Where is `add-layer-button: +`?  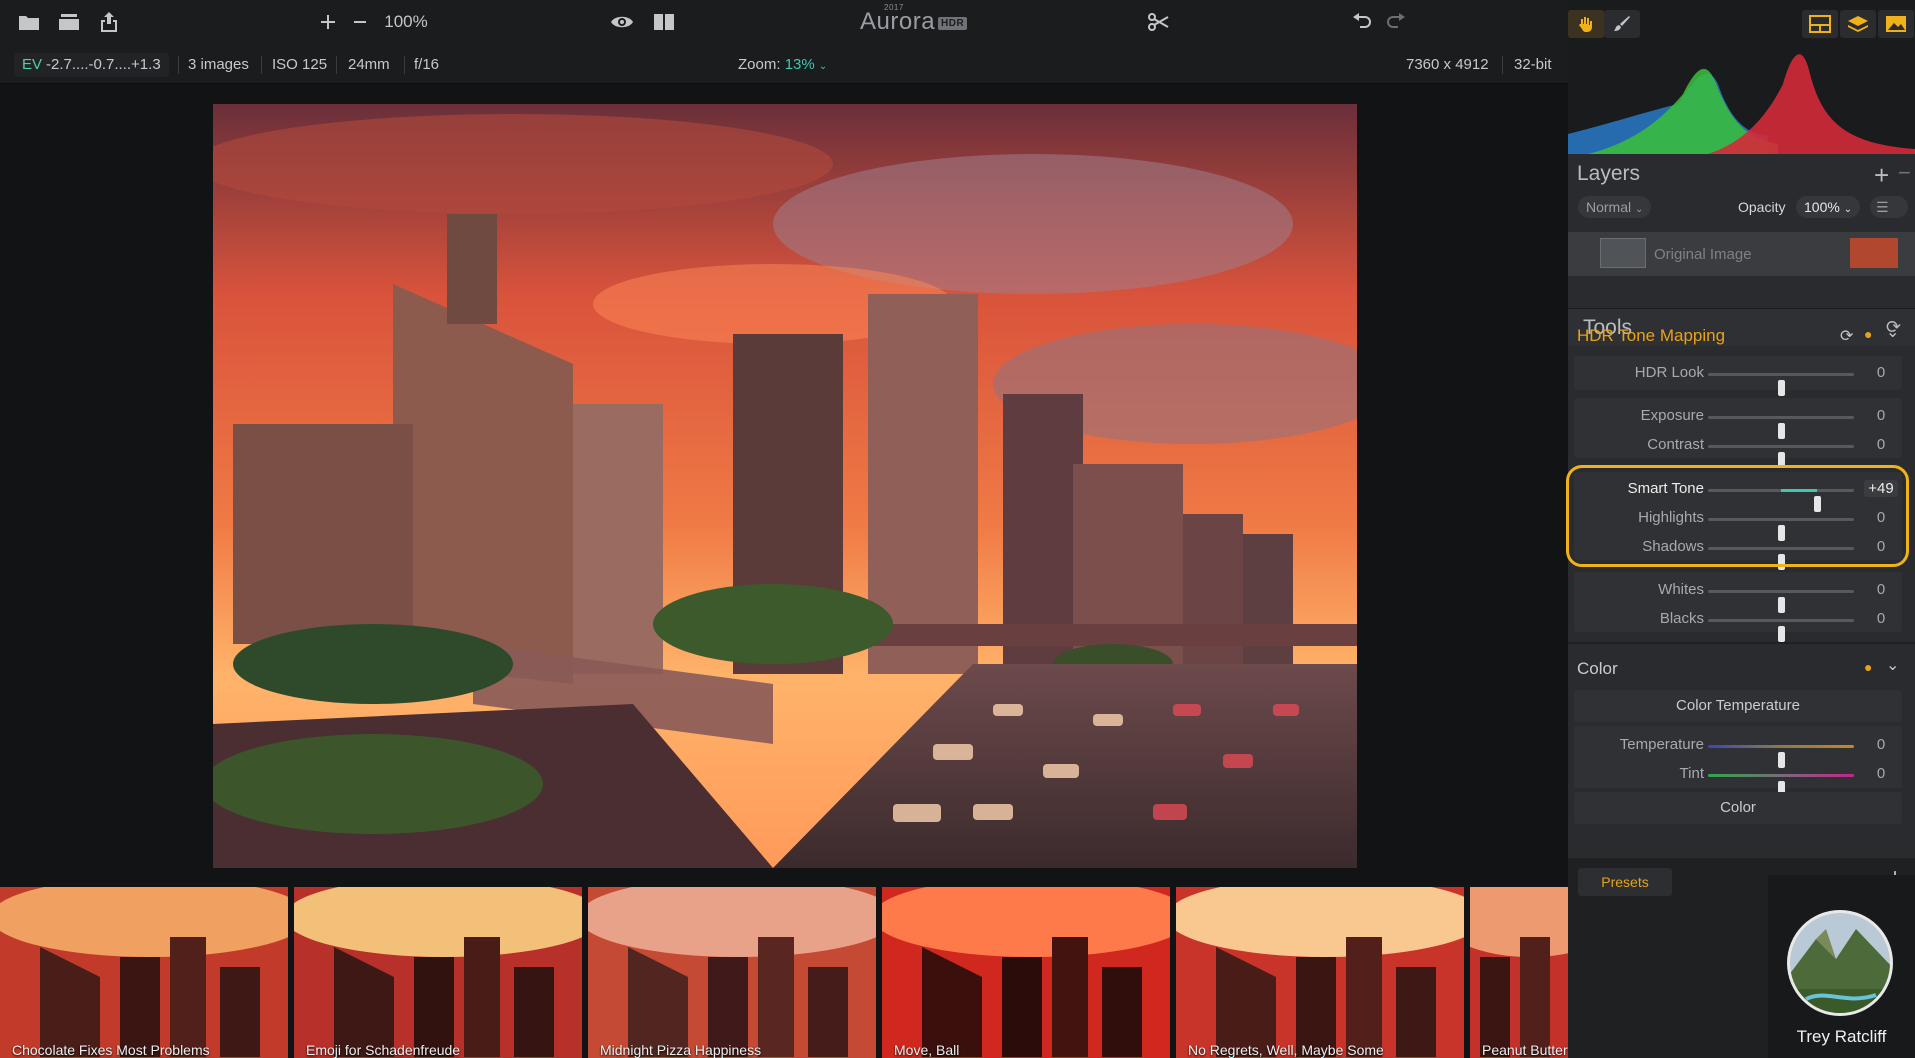
add-layer-button: + is located at coordinates (1881, 175).